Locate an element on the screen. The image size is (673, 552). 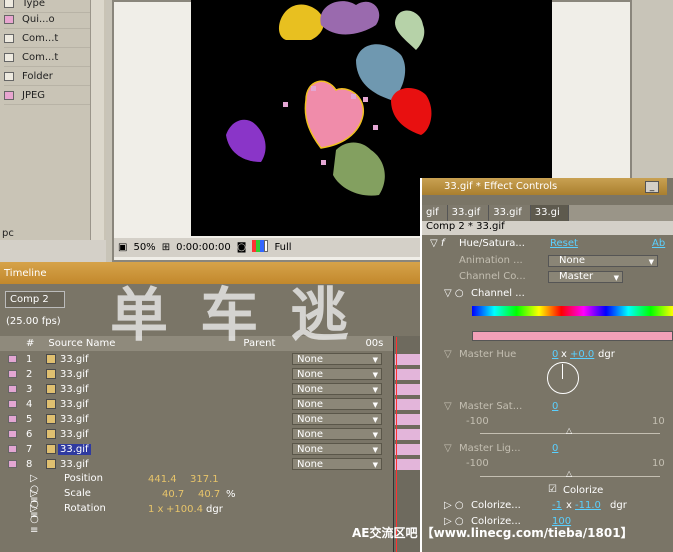
position-x: 441.4 is located at coordinates (162, 479).